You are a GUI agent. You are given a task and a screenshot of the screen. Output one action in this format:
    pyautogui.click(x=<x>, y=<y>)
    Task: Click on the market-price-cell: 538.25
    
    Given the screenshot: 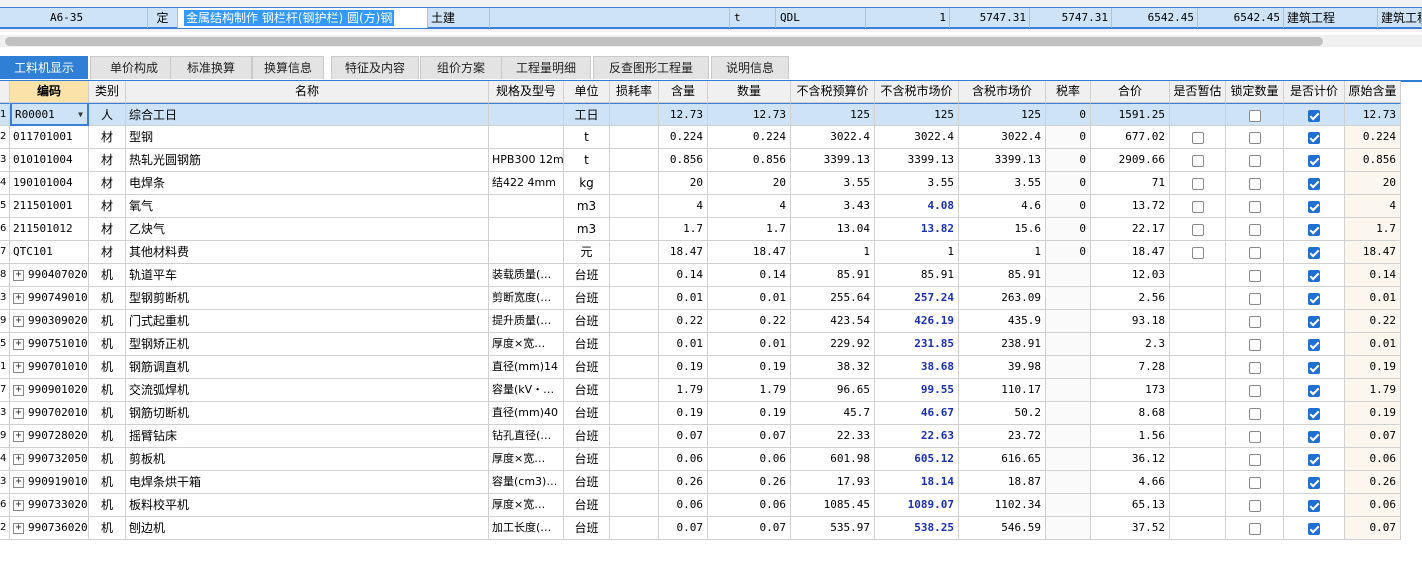 What is the action you would take?
    pyautogui.click(x=917, y=528)
    